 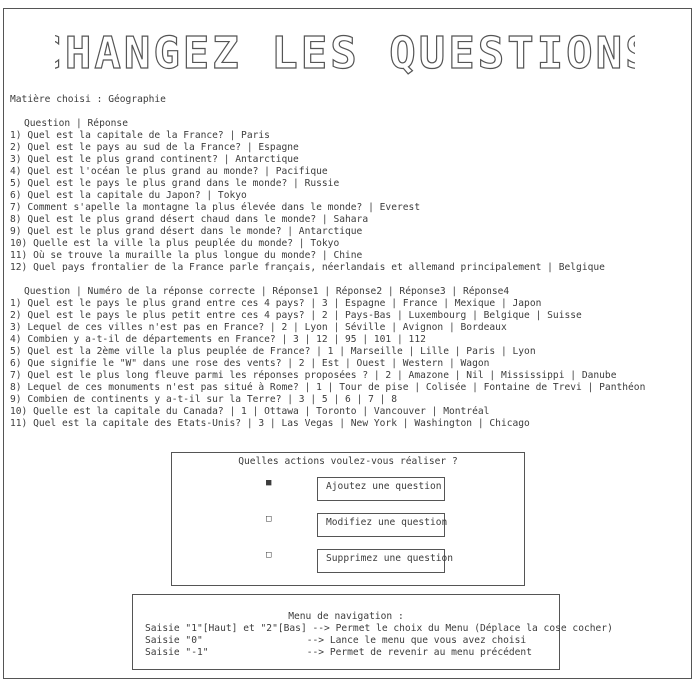 I want to click on frame-border-bottom, so click(x=347, y=678).